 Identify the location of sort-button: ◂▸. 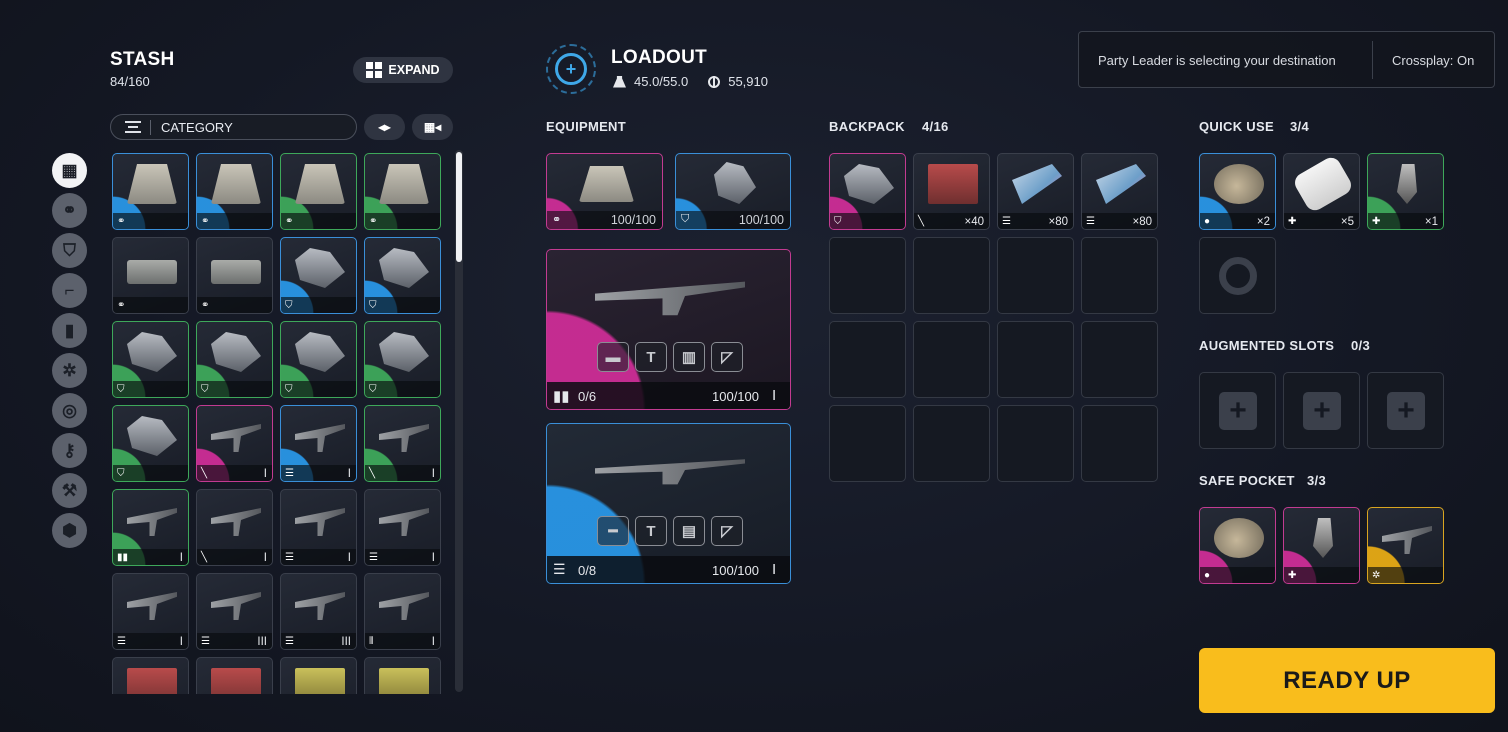
(384, 127).